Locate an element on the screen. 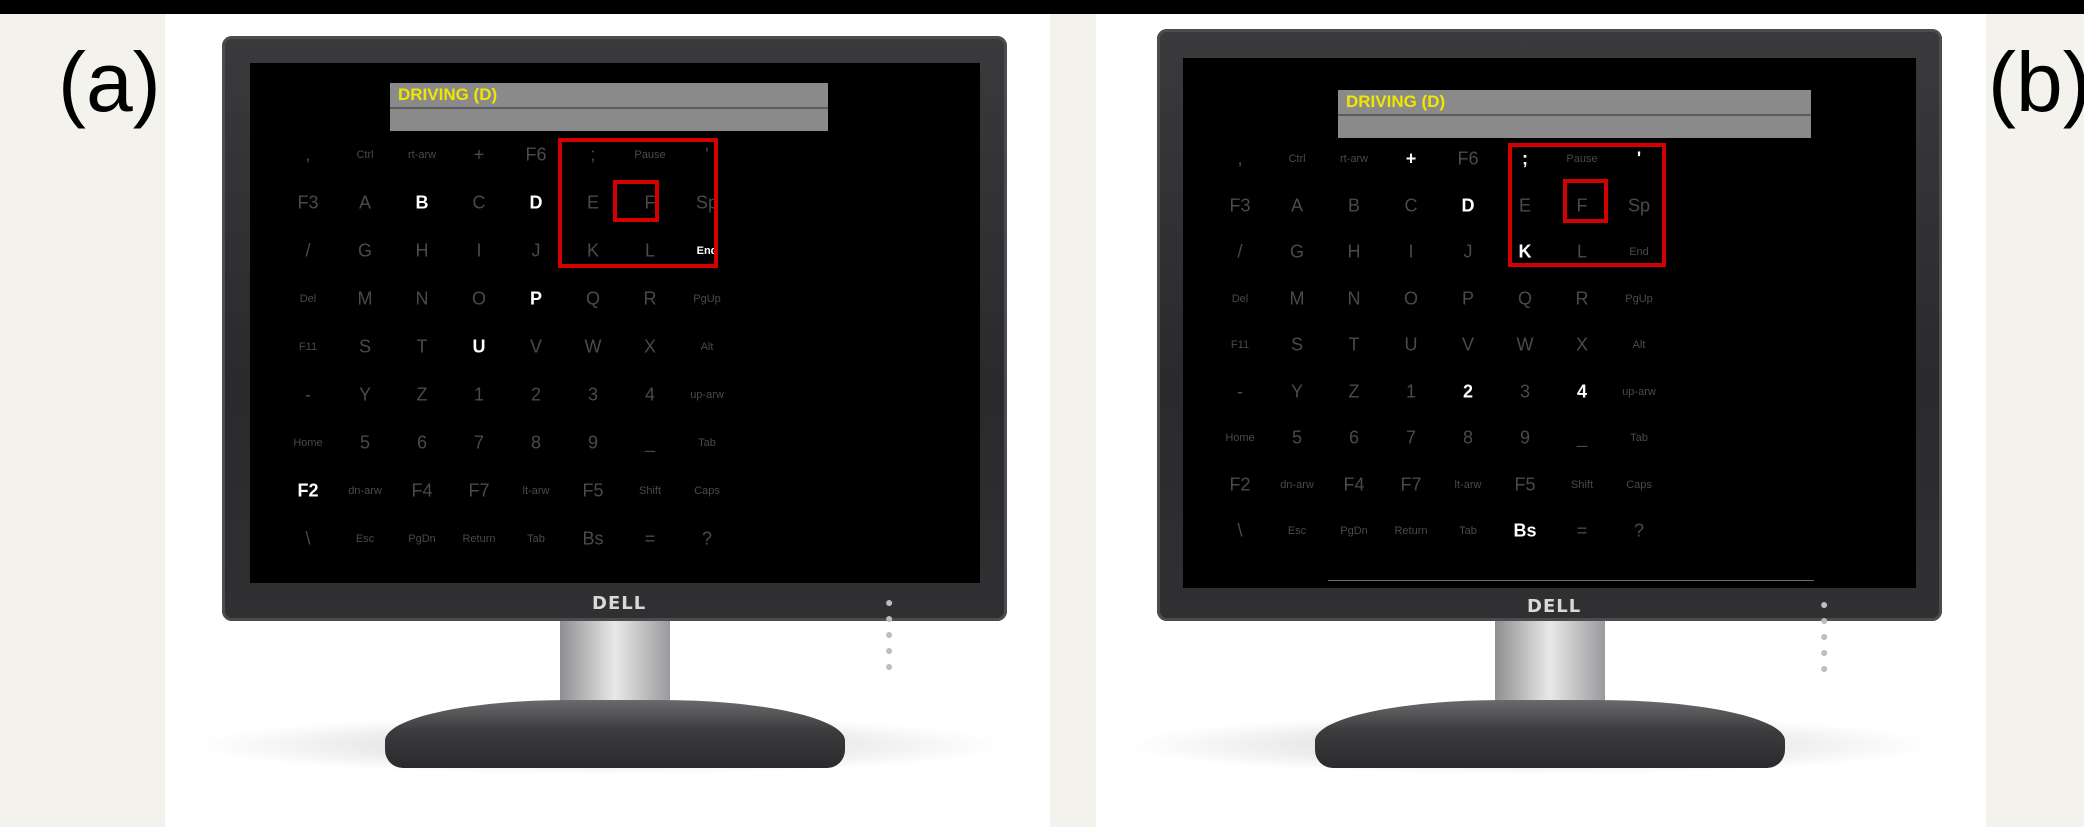  grid-cell: T is located at coordinates (422, 346).